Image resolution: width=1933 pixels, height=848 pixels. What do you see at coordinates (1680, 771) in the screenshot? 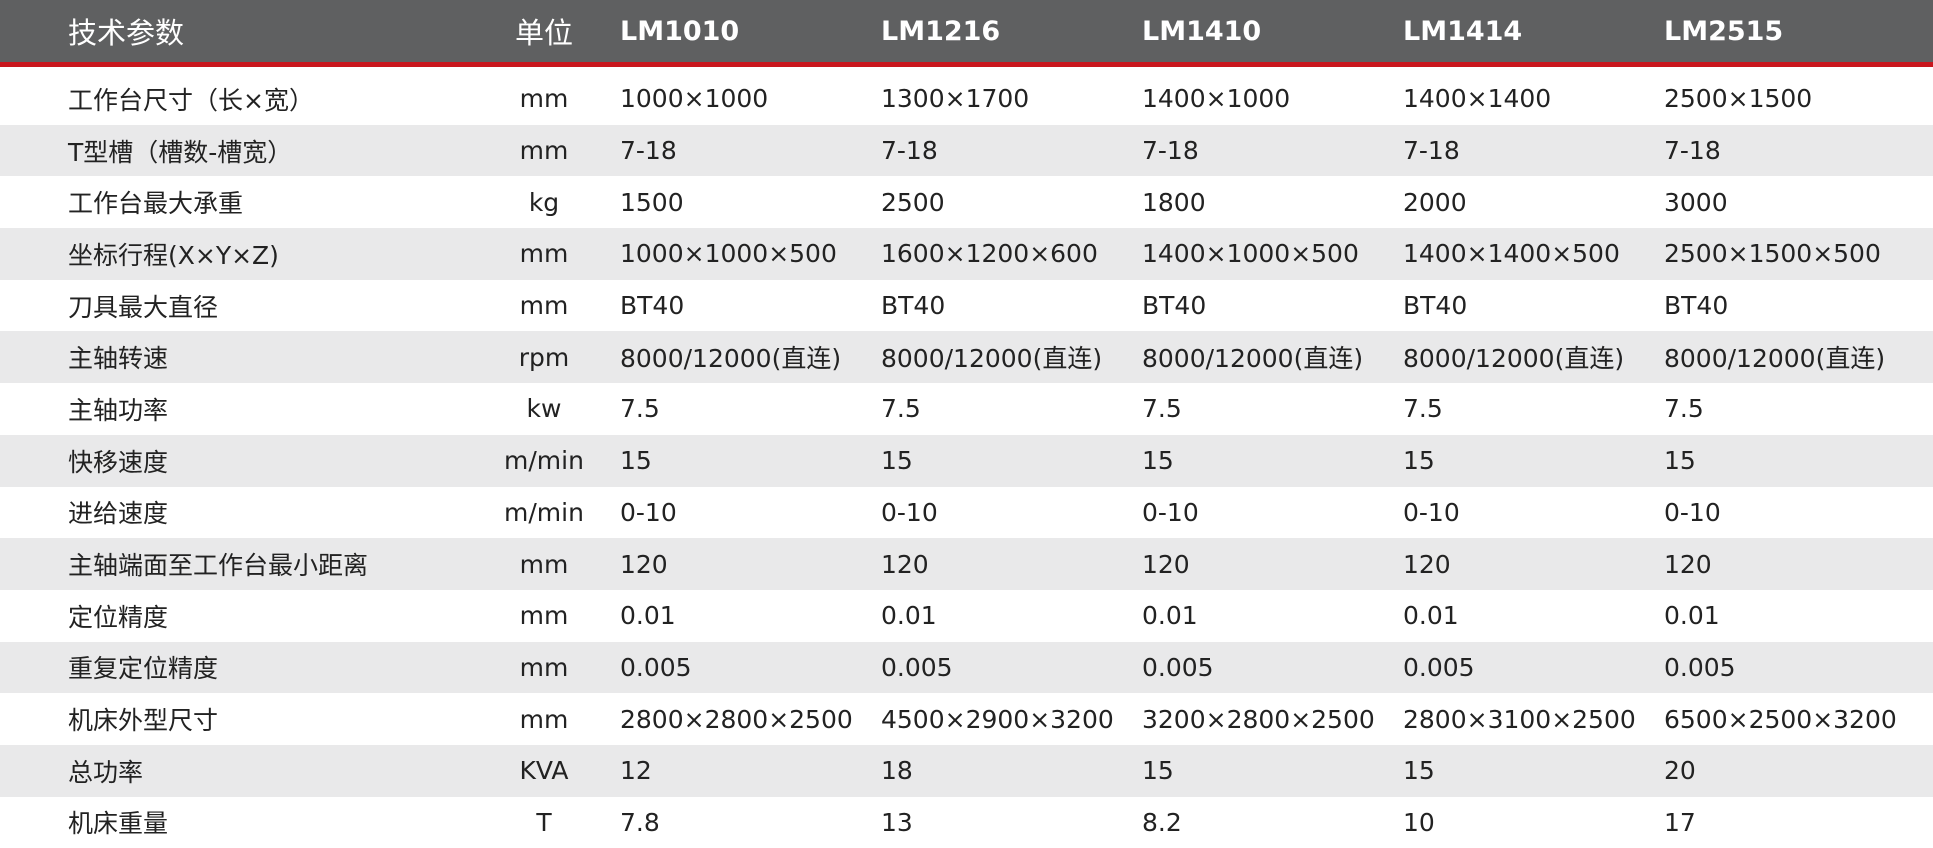
I see `value-cell: 20` at bounding box center [1680, 771].